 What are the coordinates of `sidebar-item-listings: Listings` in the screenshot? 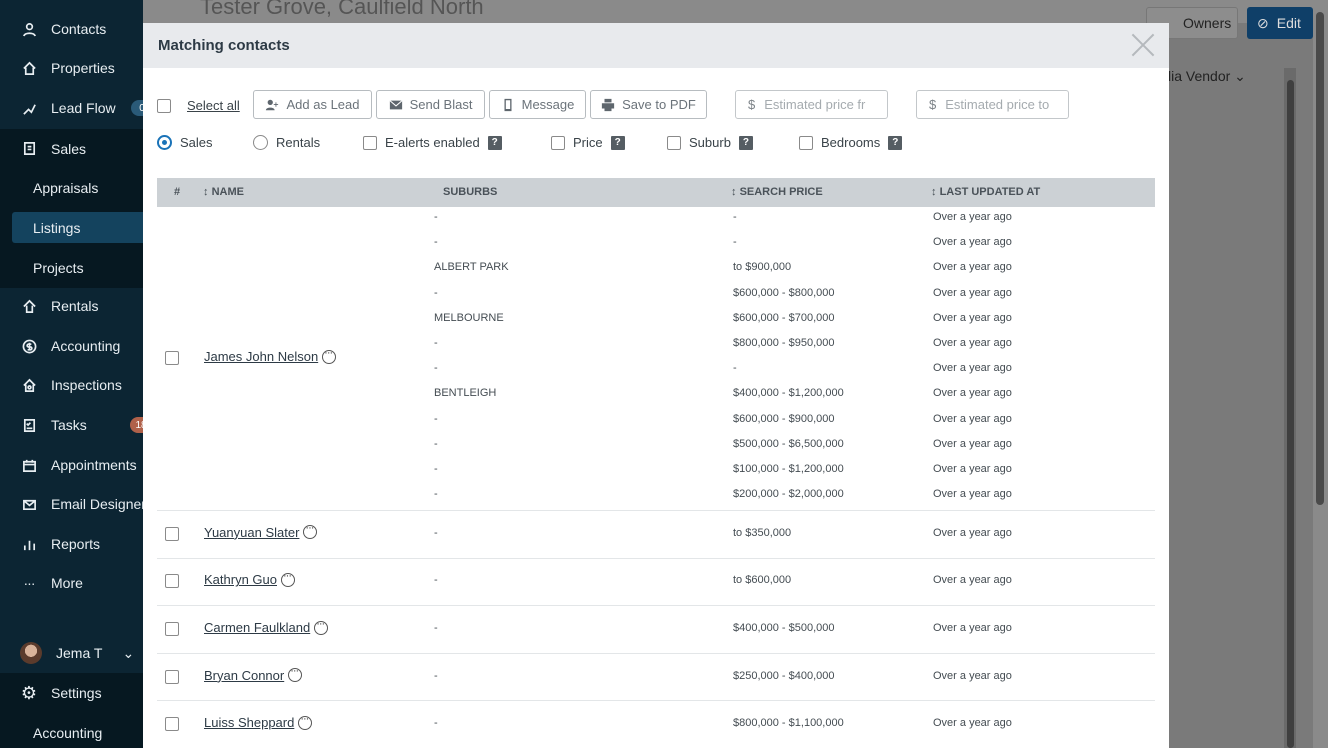 It's located at (77, 227).